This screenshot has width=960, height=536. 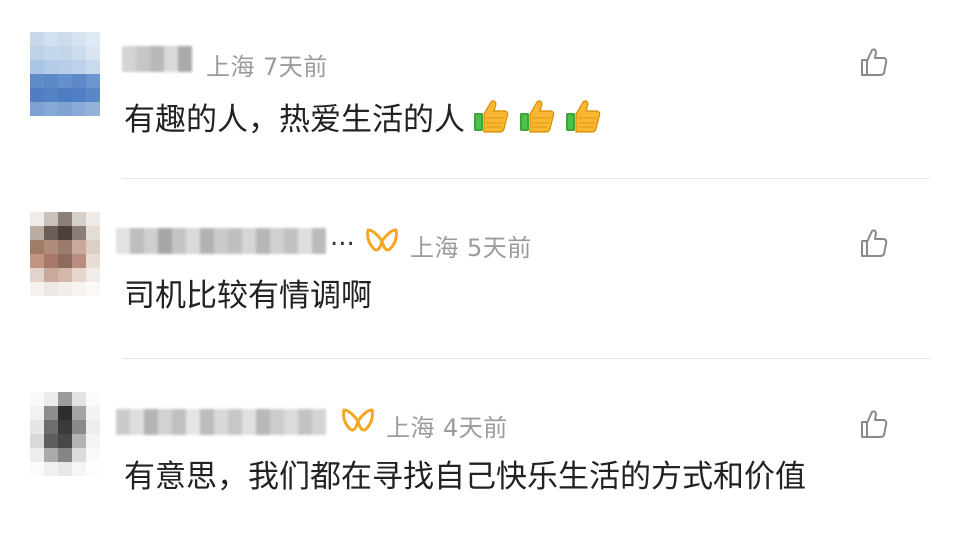 I want to click on comment-body: 有意思，我们都在寻找自己快乐生活的方式和价值, so click(x=465, y=477).